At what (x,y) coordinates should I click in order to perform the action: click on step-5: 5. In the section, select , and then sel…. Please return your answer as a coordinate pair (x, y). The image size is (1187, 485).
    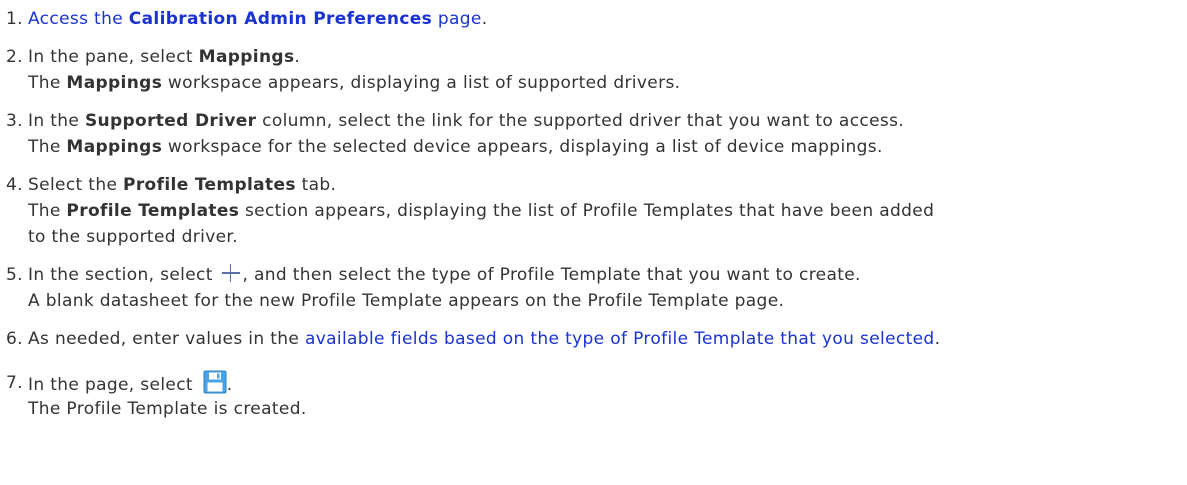
    Looking at the image, I should click on (593, 288).